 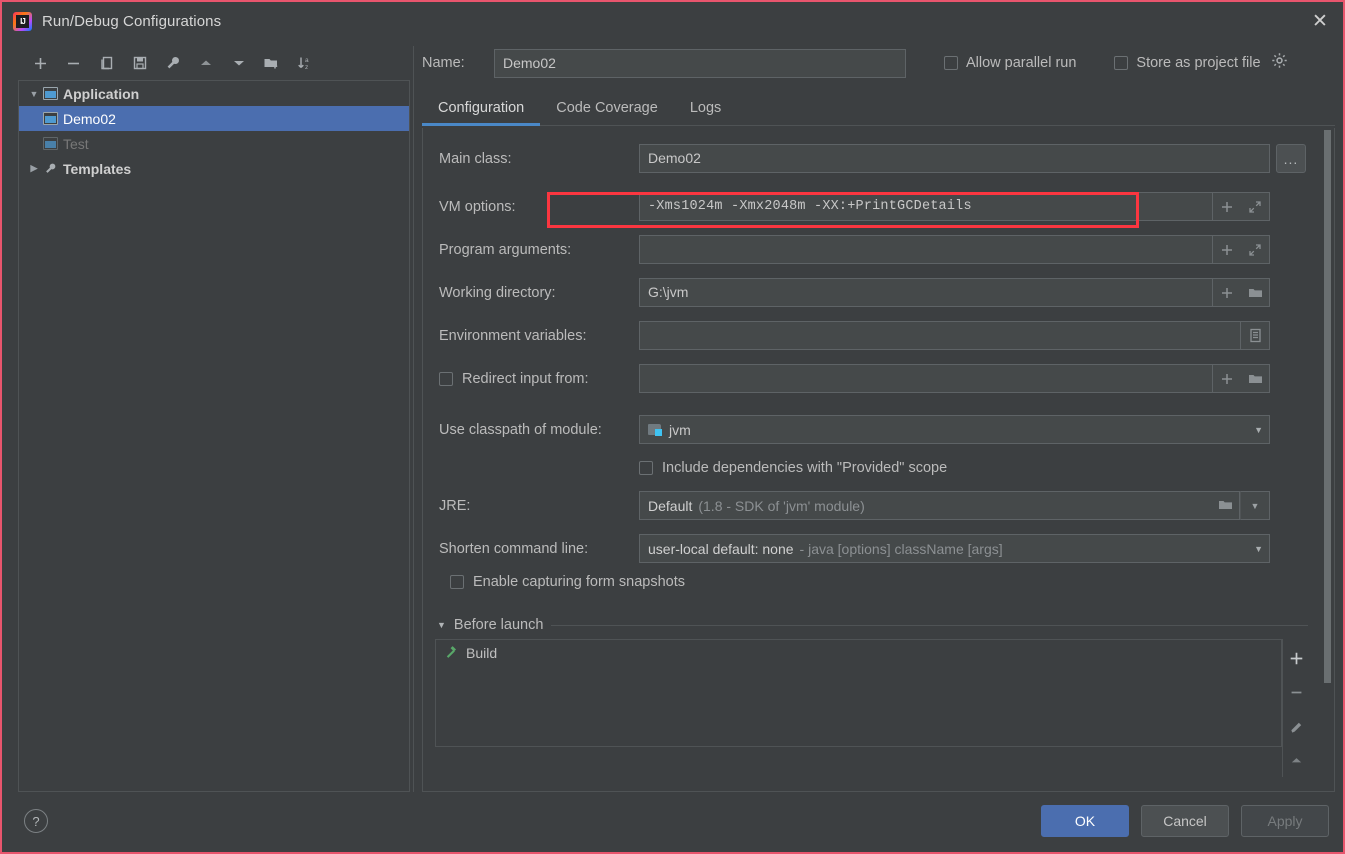 I want to click on tree-item-application: ▼ Application, so click(x=214, y=93).